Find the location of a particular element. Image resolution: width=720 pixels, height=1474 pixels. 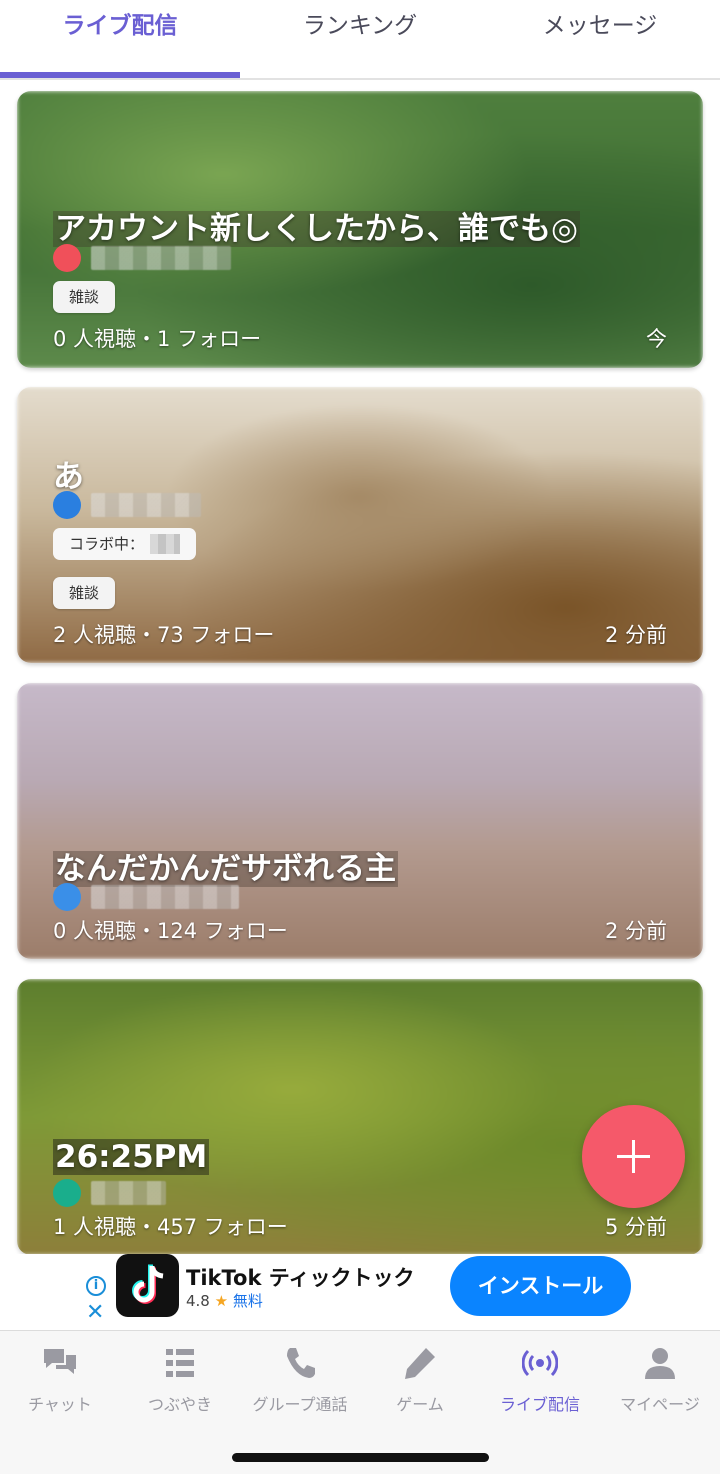

person-icon is located at coordinates (660, 1363).